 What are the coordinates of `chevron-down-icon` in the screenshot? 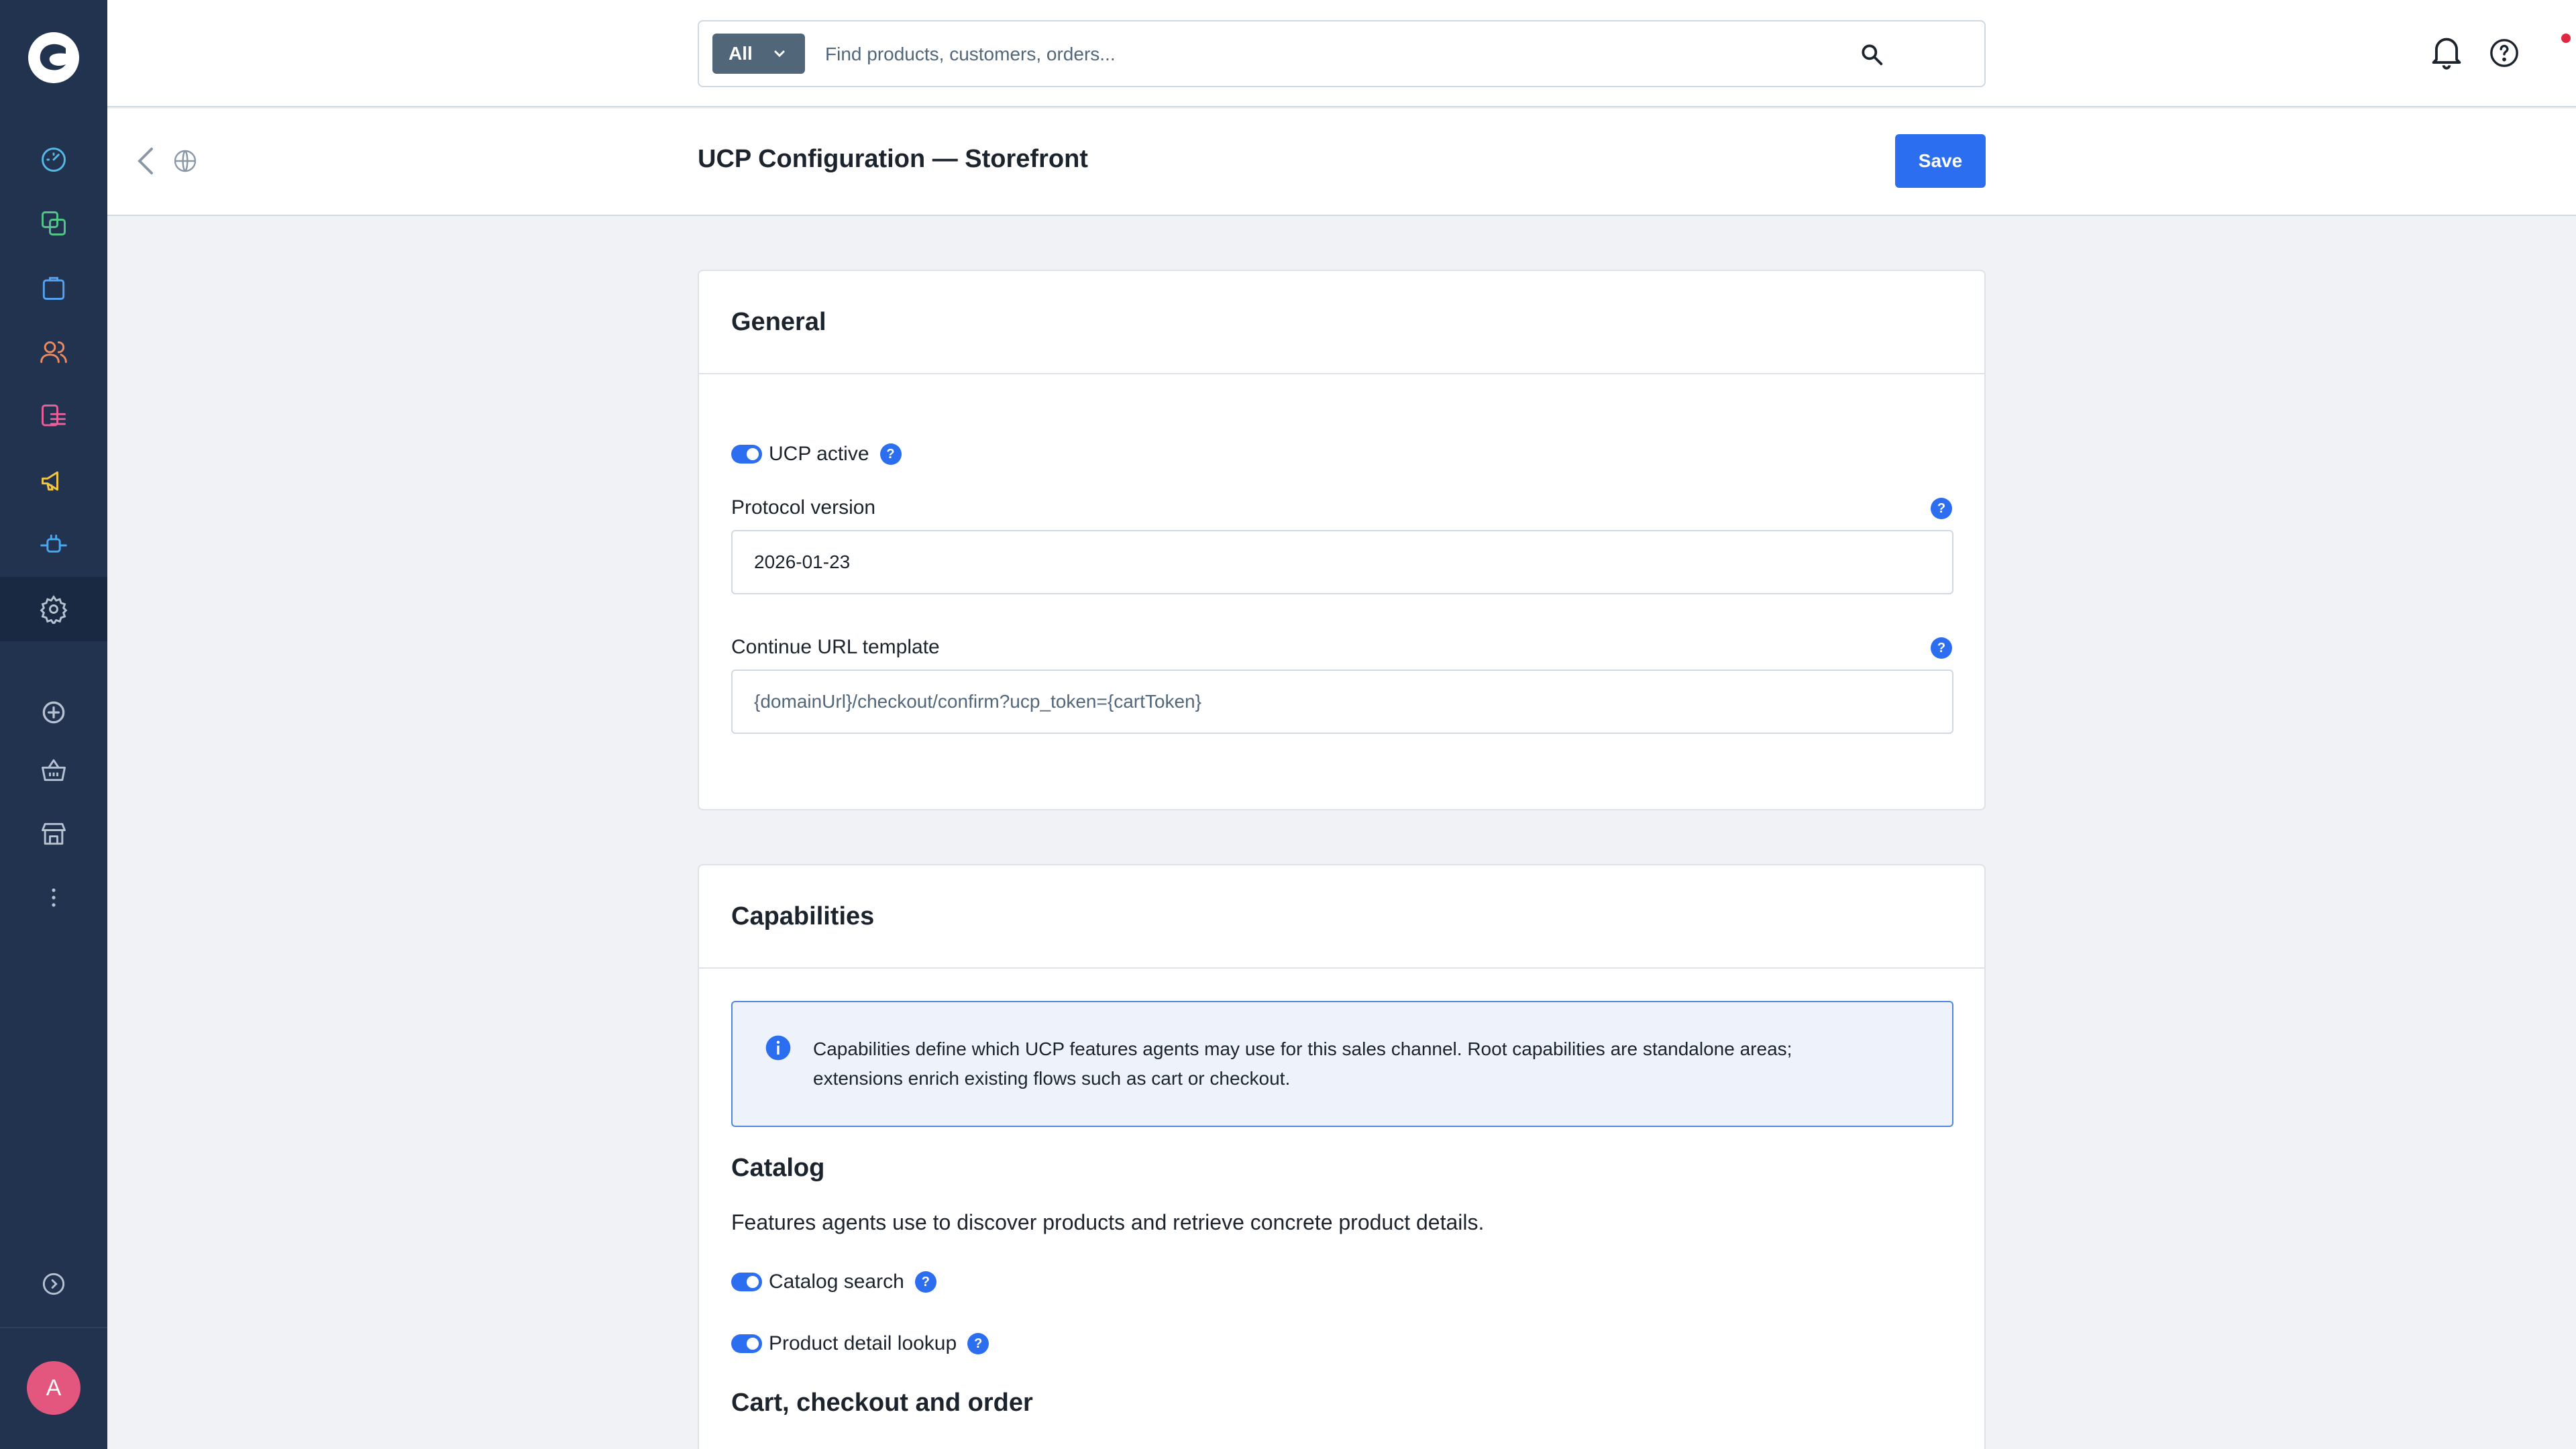 It's located at (779, 54).